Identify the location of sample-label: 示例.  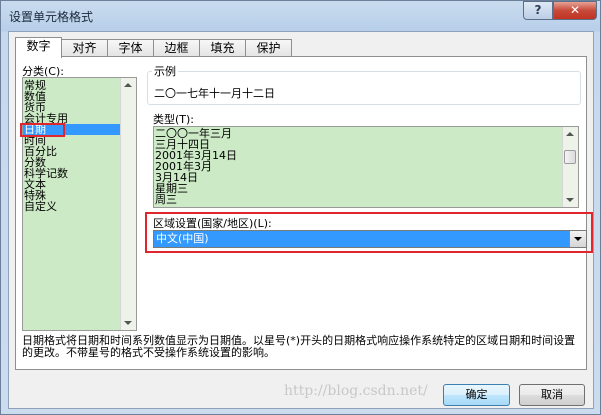
(165, 71).